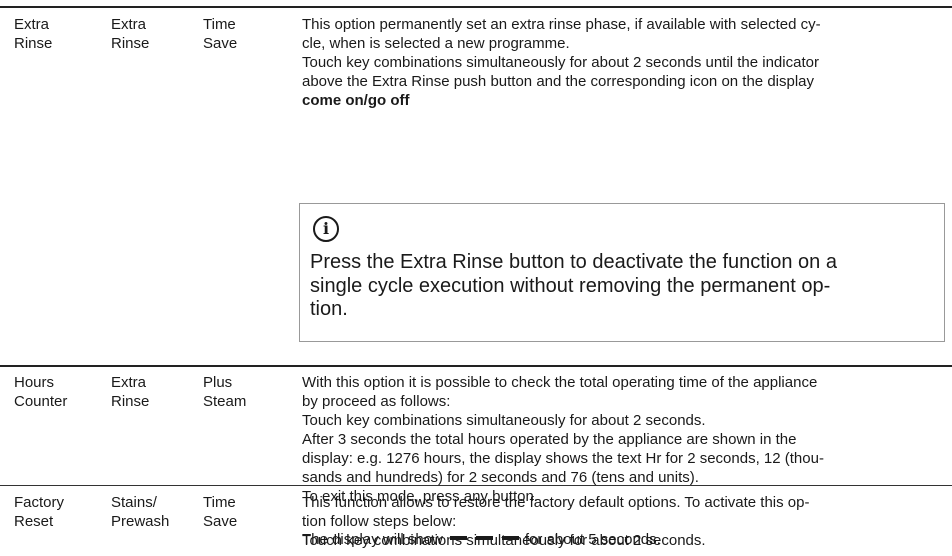 This screenshot has width=952, height=556. What do you see at coordinates (34, 382) in the screenshot?
I see `row2-option-line1: Hours` at bounding box center [34, 382].